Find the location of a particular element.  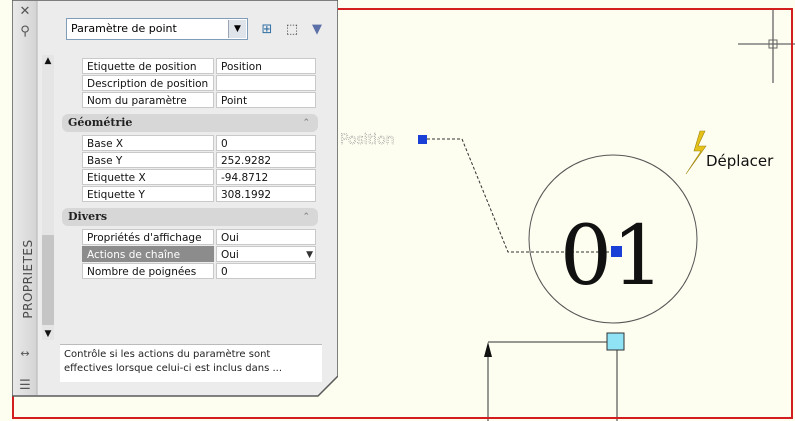

quick-select-filter-icon: ▼ is located at coordinates (317, 30).